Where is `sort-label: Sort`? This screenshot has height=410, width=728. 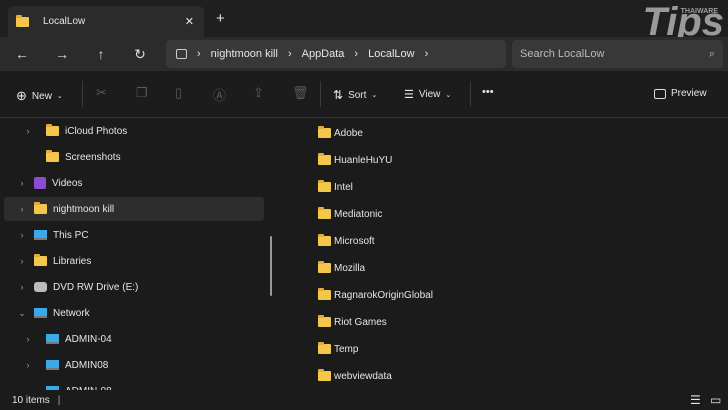 sort-label: Sort is located at coordinates (357, 95).